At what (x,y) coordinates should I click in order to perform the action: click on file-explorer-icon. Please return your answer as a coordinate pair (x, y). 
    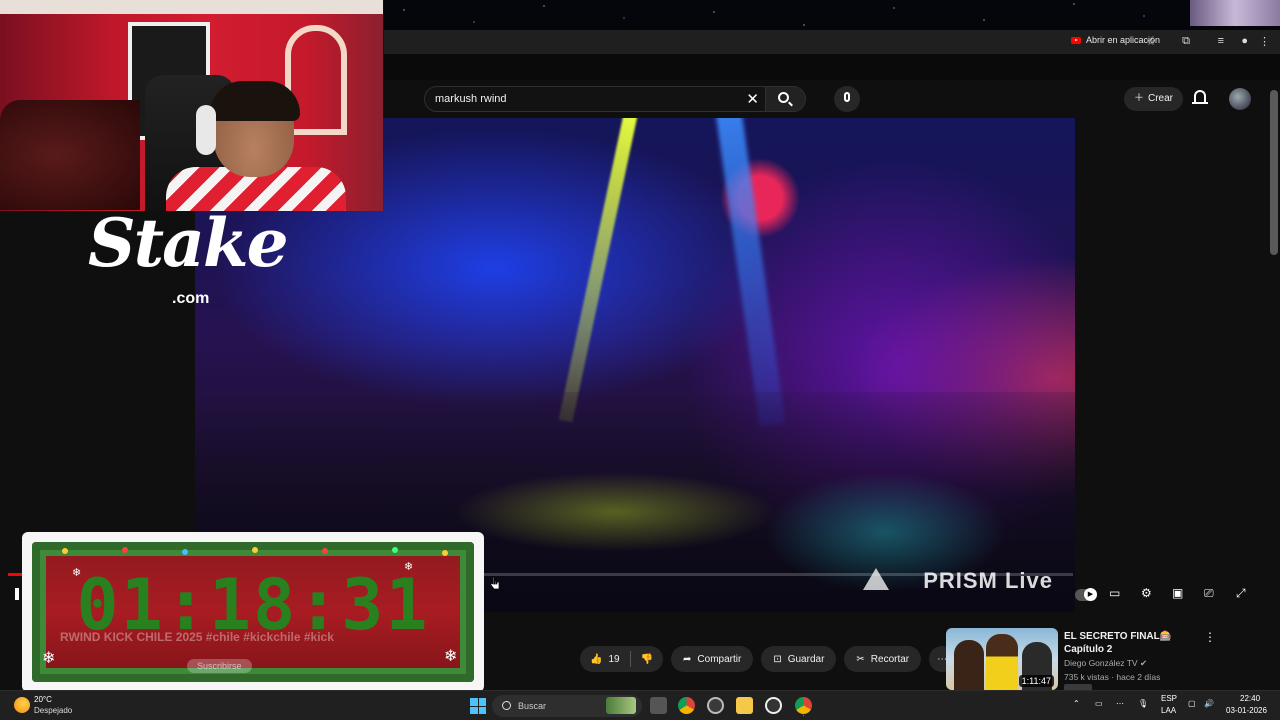
    Looking at the image, I should click on (744, 705).